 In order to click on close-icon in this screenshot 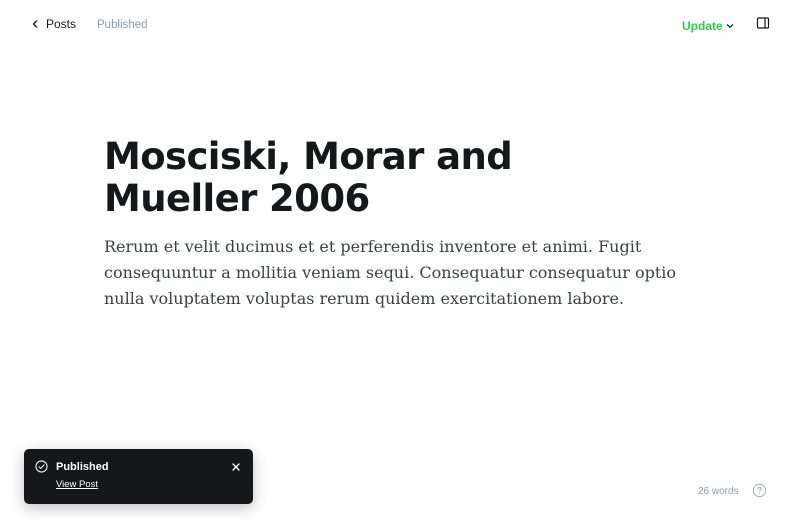, I will do `click(236, 467)`.